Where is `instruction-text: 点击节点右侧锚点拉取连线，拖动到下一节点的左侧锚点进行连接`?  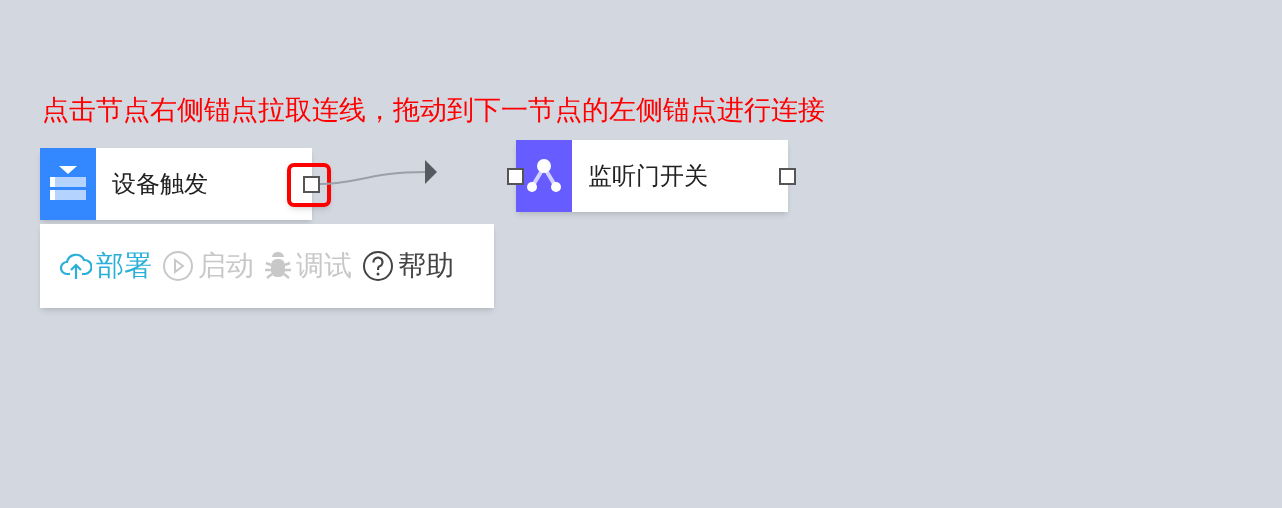 instruction-text: 点击节点右侧锚点拉取连线，拖动到下一节点的左侧锚点进行连接 is located at coordinates (433, 110).